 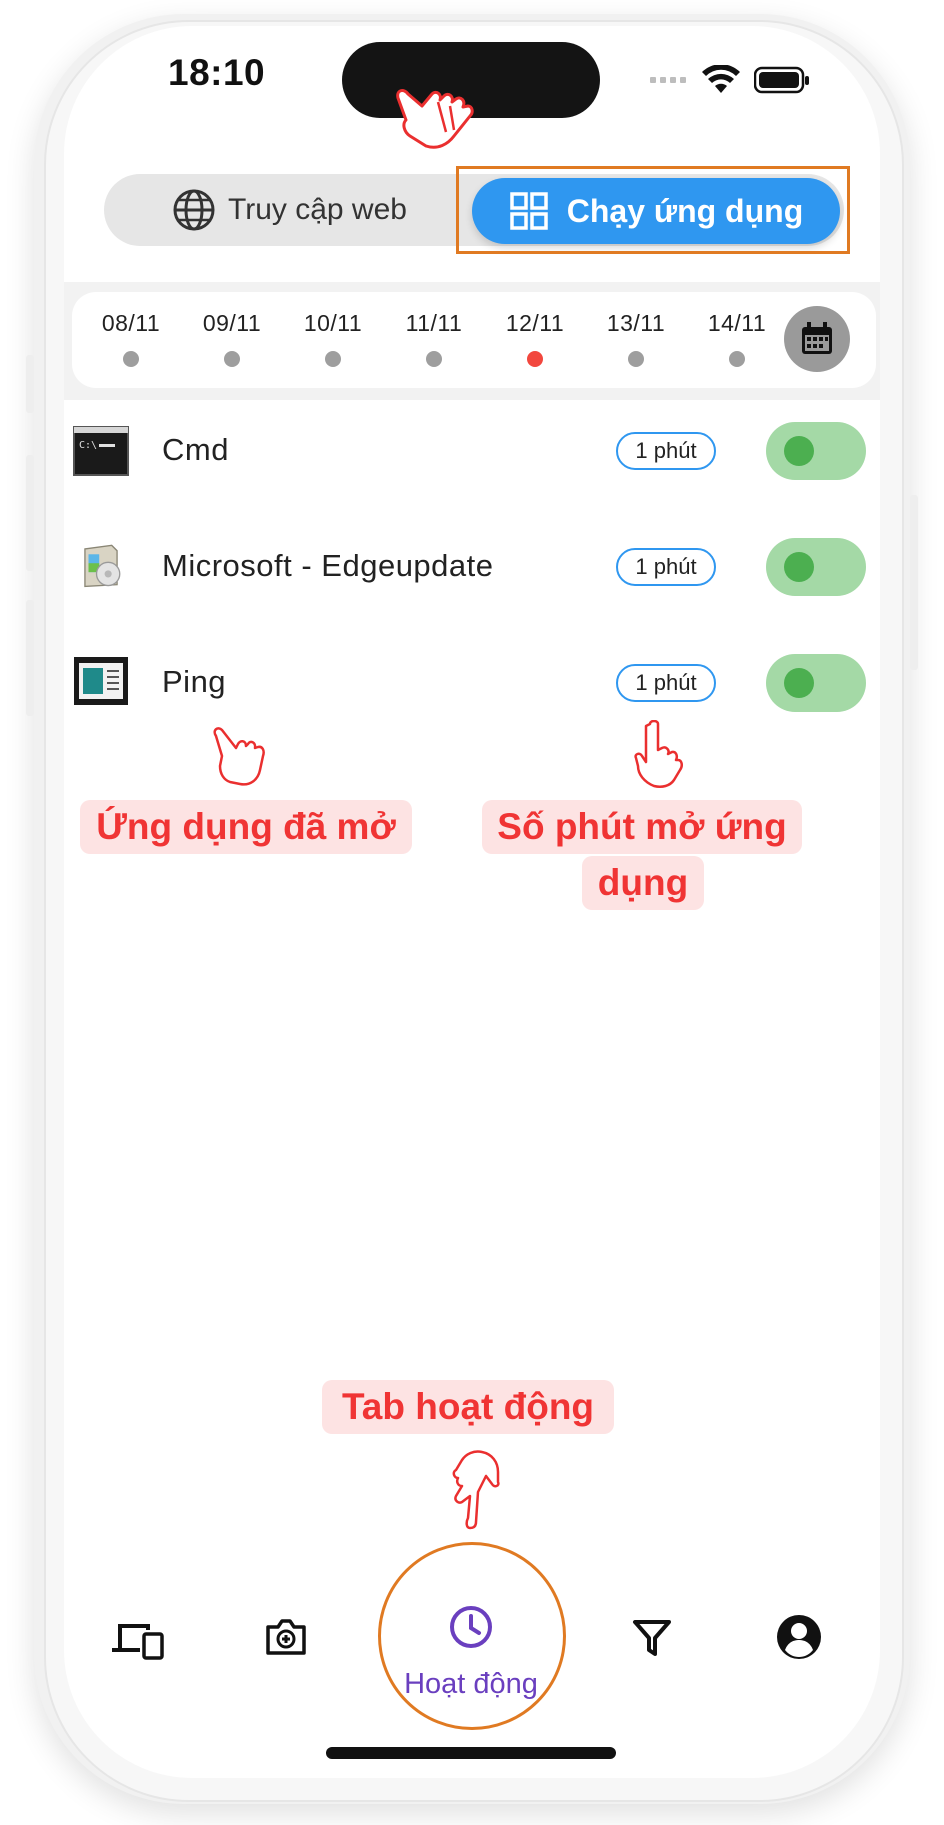 What do you see at coordinates (474, 340) in the screenshot?
I see `date-selector` at bounding box center [474, 340].